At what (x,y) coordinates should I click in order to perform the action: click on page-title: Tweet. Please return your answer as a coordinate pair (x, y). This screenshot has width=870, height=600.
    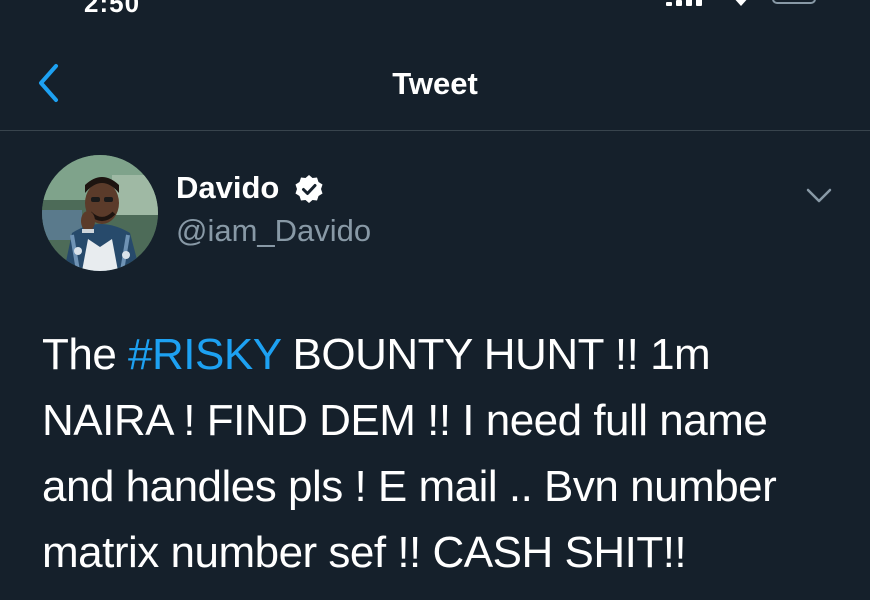
    Looking at the image, I should click on (435, 83).